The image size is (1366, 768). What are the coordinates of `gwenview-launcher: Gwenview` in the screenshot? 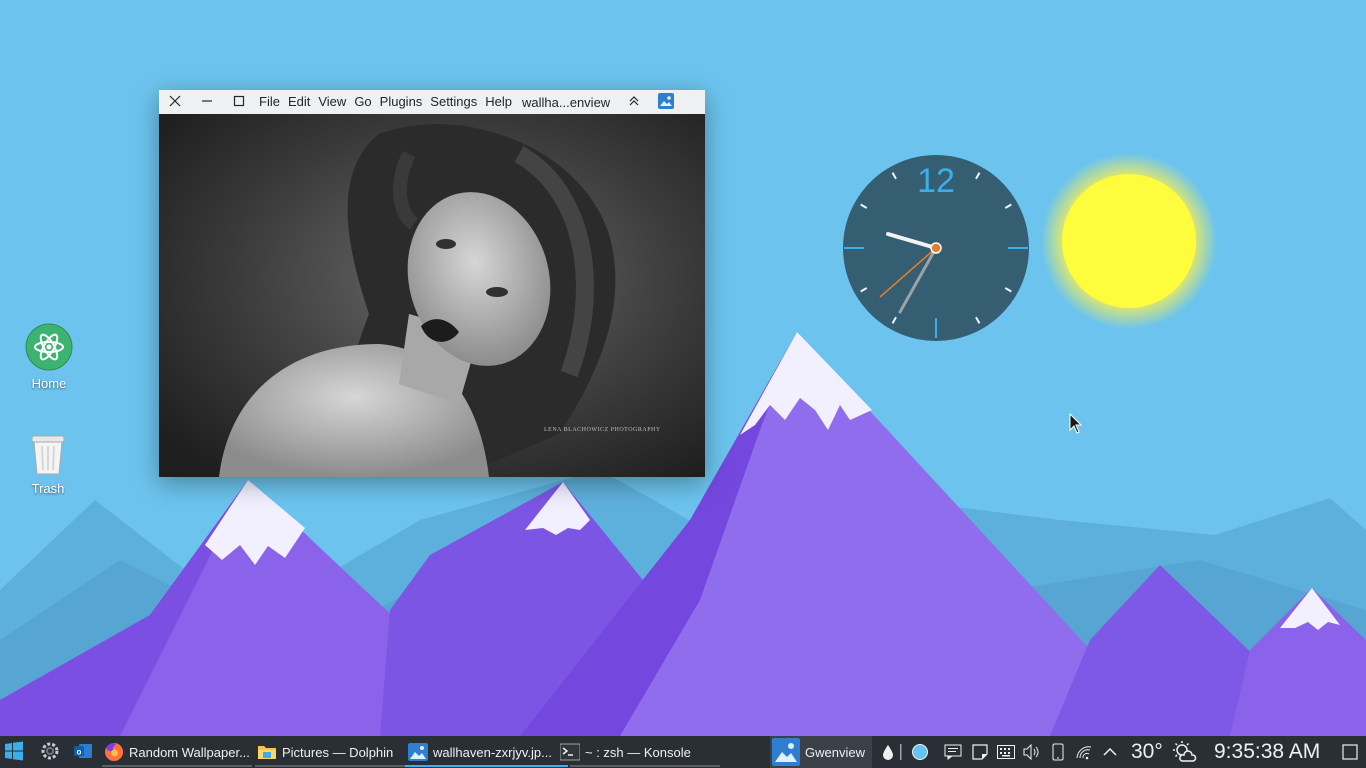 It's located at (821, 752).